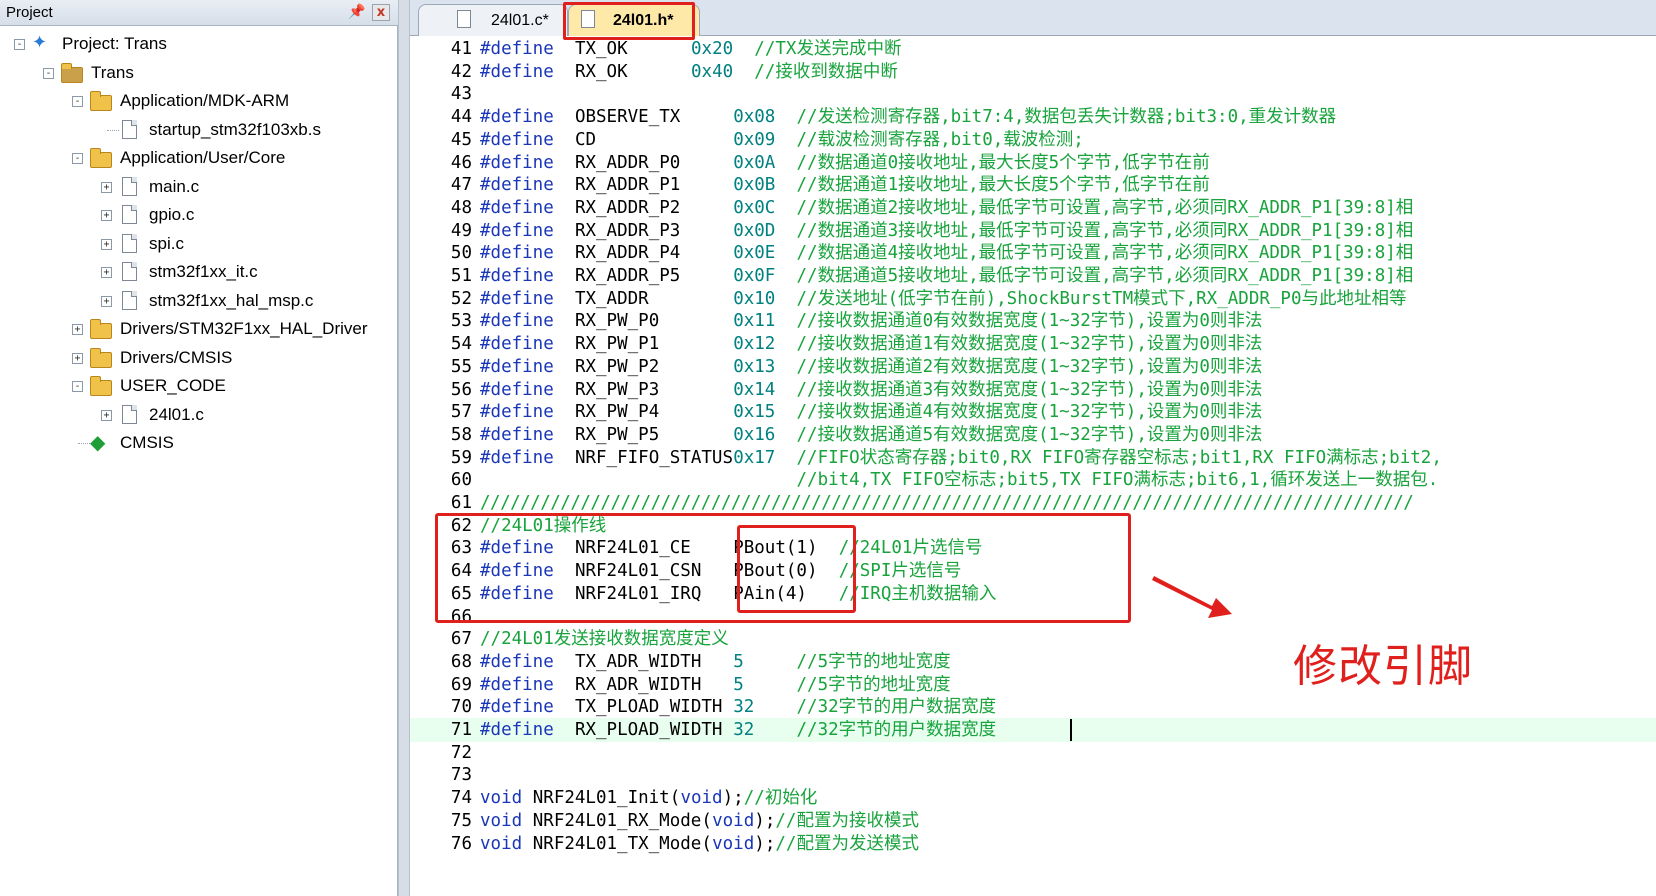  Describe the element at coordinates (585, 139) in the screenshot. I see `code-token: CD` at that location.